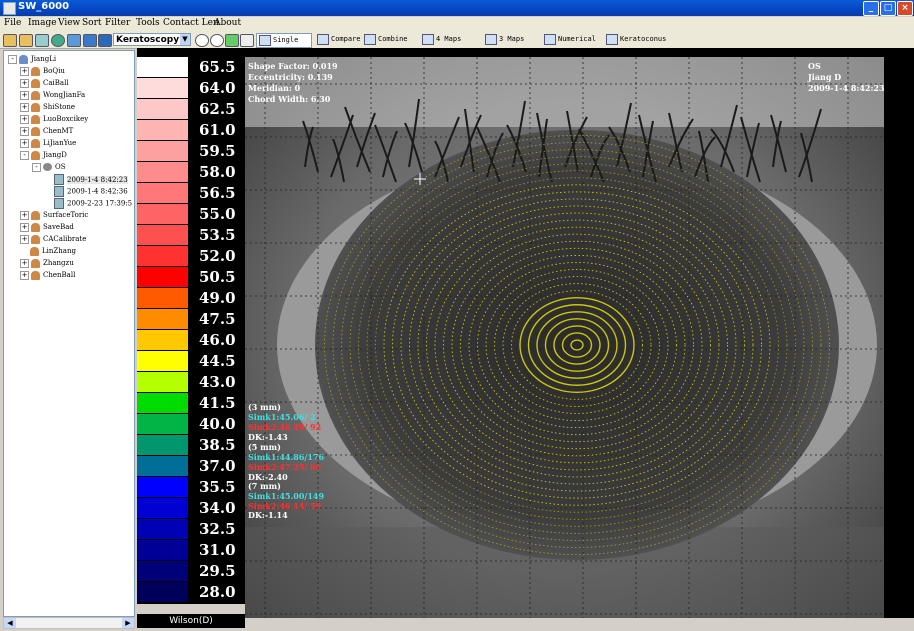 Image resolution: width=914 pixels, height=631 pixels. I want to click on tree-item-patient: + BoQiu, so click(42, 71).